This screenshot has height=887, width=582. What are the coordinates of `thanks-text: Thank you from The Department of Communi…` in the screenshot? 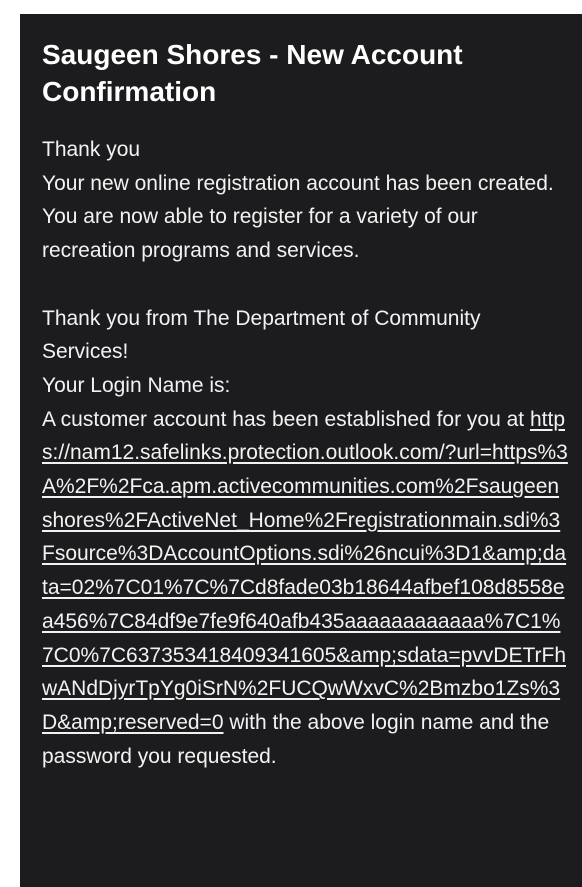 It's located at (261, 335).